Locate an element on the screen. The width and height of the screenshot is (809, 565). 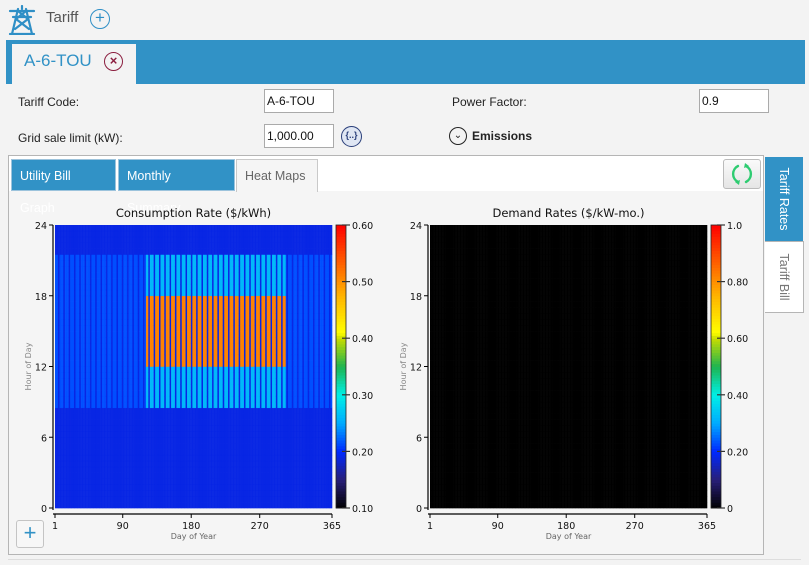
refresh-button is located at coordinates (742, 174).